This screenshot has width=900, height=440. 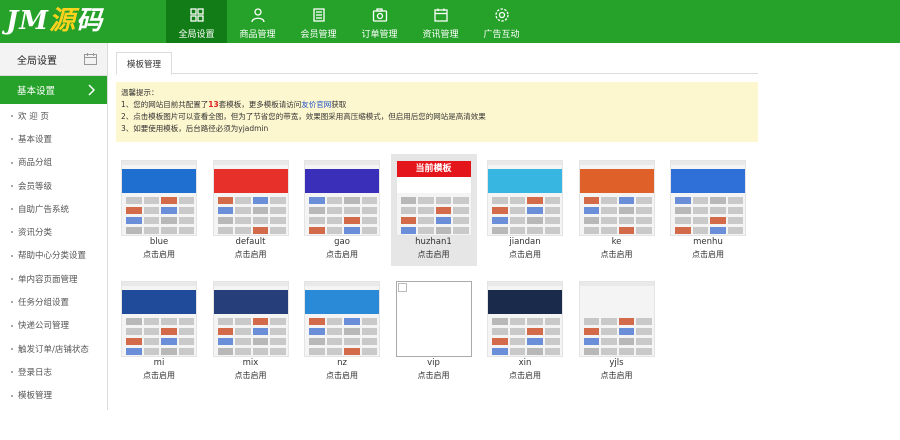 I want to click on nav-item-1: 商品管理, so click(x=257, y=21).